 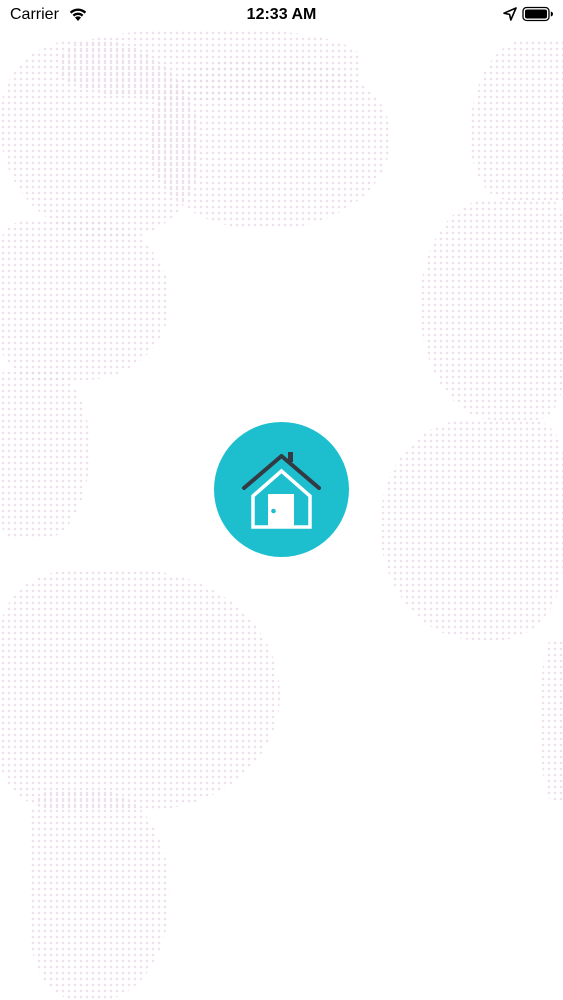 I want to click on status-time: 12:33 AM, so click(x=281, y=14).